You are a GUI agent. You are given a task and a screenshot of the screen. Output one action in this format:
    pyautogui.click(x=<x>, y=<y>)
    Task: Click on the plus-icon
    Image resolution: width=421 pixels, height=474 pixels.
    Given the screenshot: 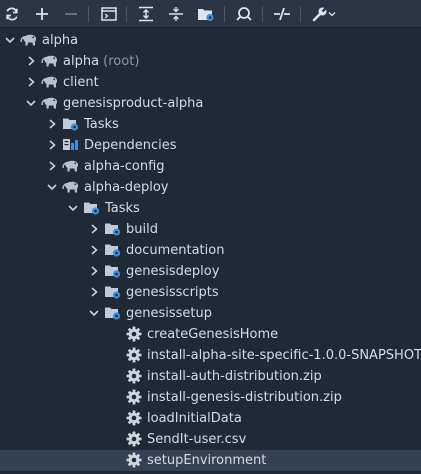 What is the action you would take?
    pyautogui.click(x=42, y=14)
    